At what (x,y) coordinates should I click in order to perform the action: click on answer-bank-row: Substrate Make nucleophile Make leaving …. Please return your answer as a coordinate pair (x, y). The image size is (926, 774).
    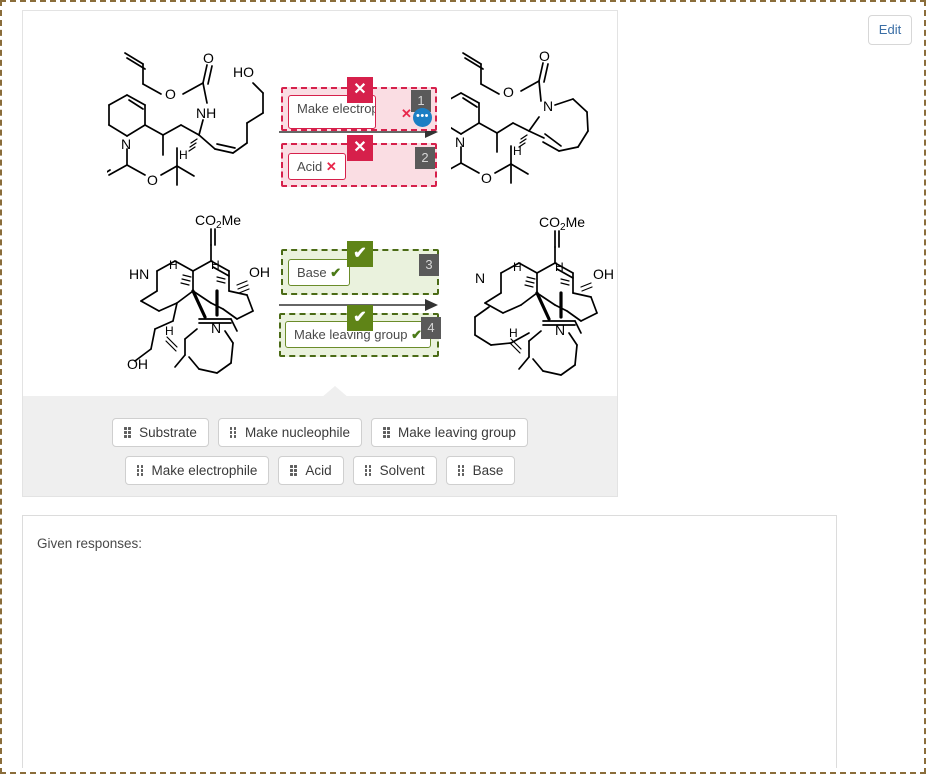
    Looking at the image, I should click on (320, 432).